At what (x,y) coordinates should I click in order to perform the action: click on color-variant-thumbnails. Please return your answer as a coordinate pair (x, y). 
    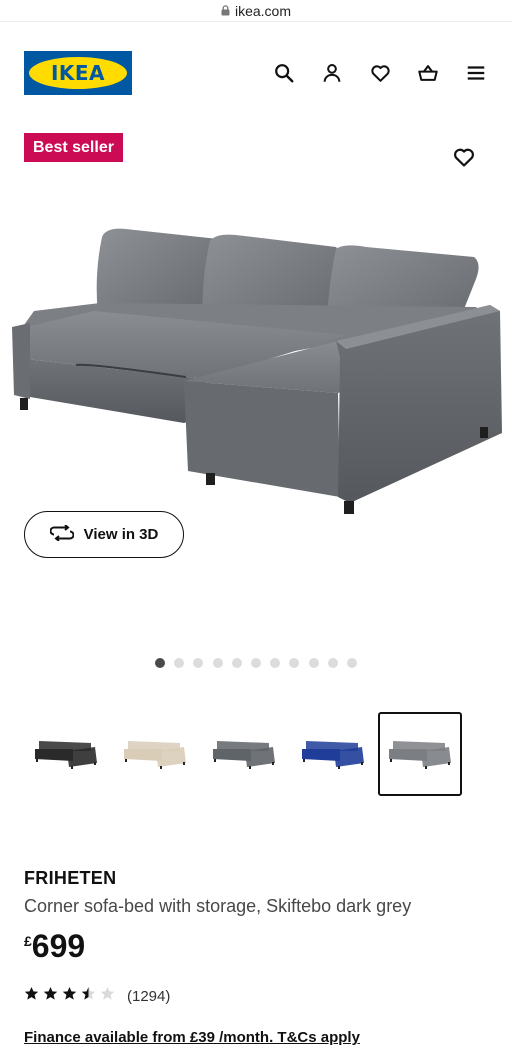
    Looking at the image, I should click on (244, 754).